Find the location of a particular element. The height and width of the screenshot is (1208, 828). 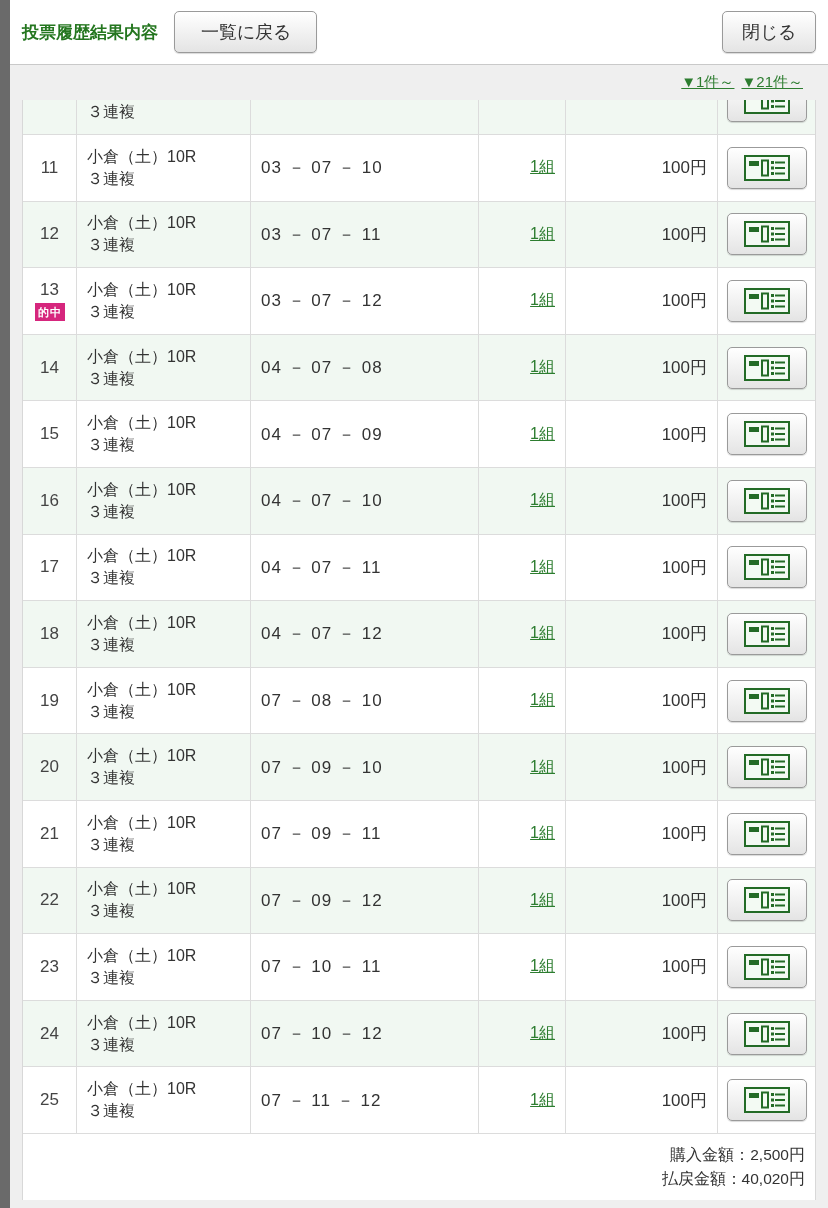

purchase-total: 購入金額：2,500円 is located at coordinates (737, 1154).